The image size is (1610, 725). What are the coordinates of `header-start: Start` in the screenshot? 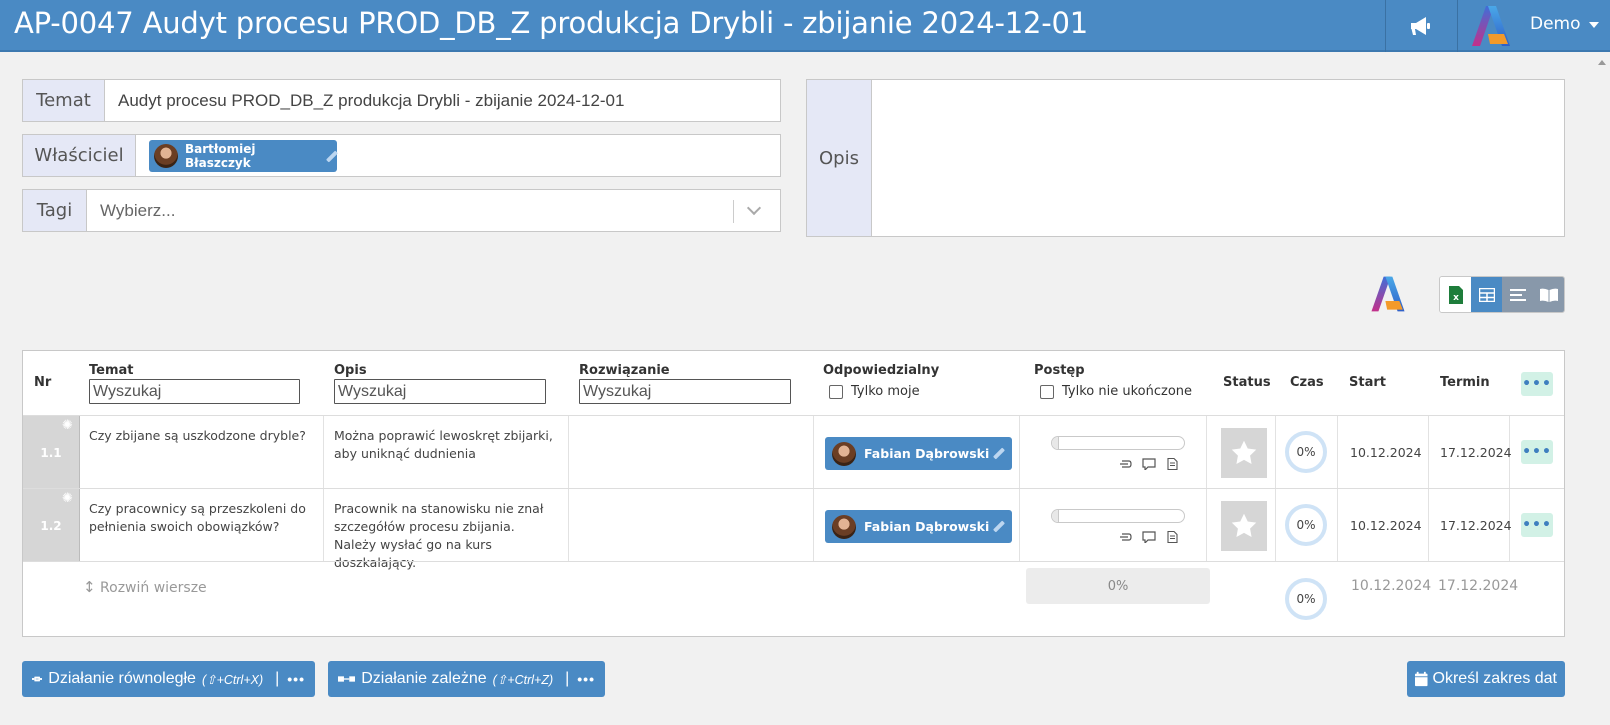 It's located at (1367, 382).